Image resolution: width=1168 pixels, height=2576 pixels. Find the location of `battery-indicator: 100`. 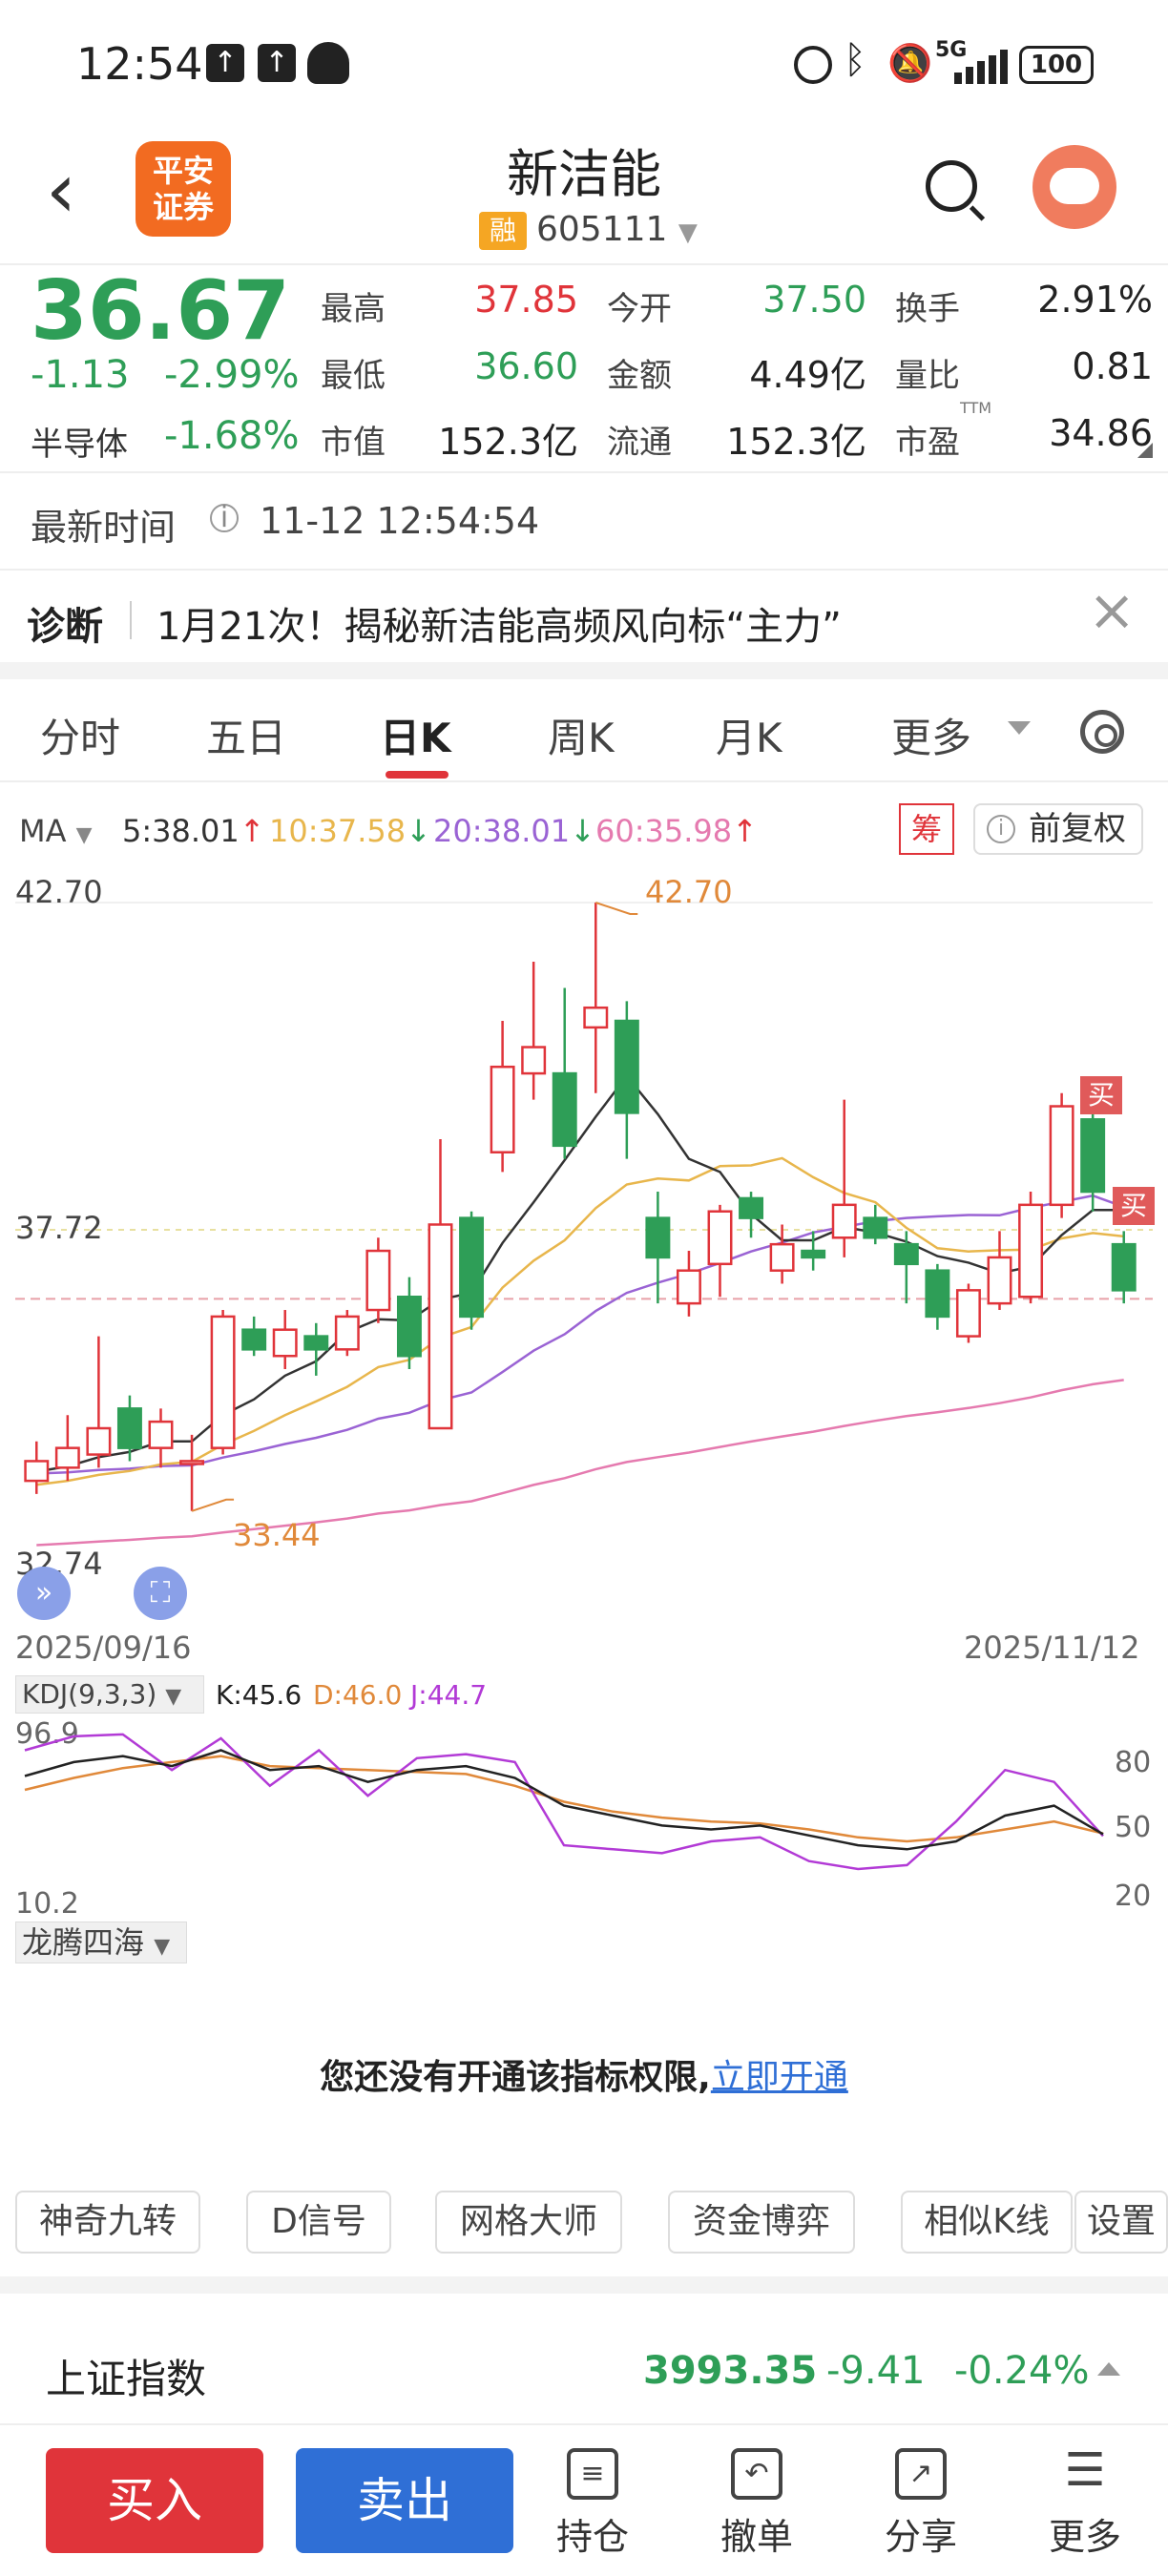

battery-indicator: 100 is located at coordinates (1056, 65).